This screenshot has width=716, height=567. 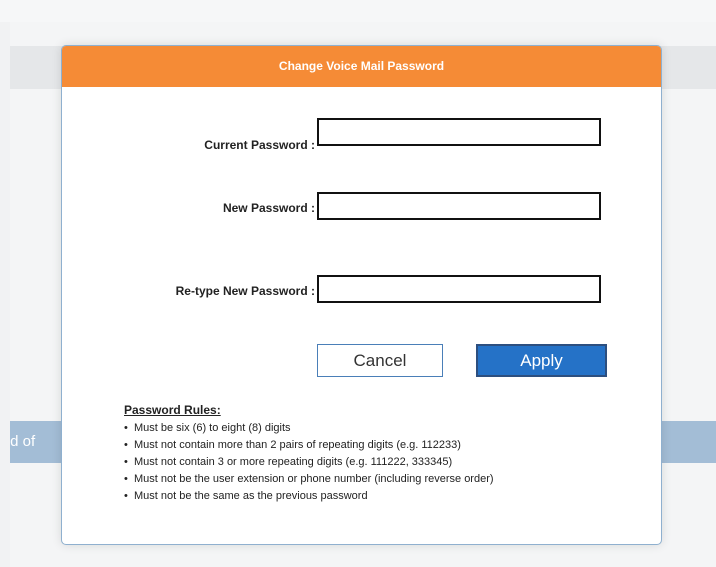 What do you see at coordinates (459, 132) in the screenshot?
I see `current-password-input` at bounding box center [459, 132].